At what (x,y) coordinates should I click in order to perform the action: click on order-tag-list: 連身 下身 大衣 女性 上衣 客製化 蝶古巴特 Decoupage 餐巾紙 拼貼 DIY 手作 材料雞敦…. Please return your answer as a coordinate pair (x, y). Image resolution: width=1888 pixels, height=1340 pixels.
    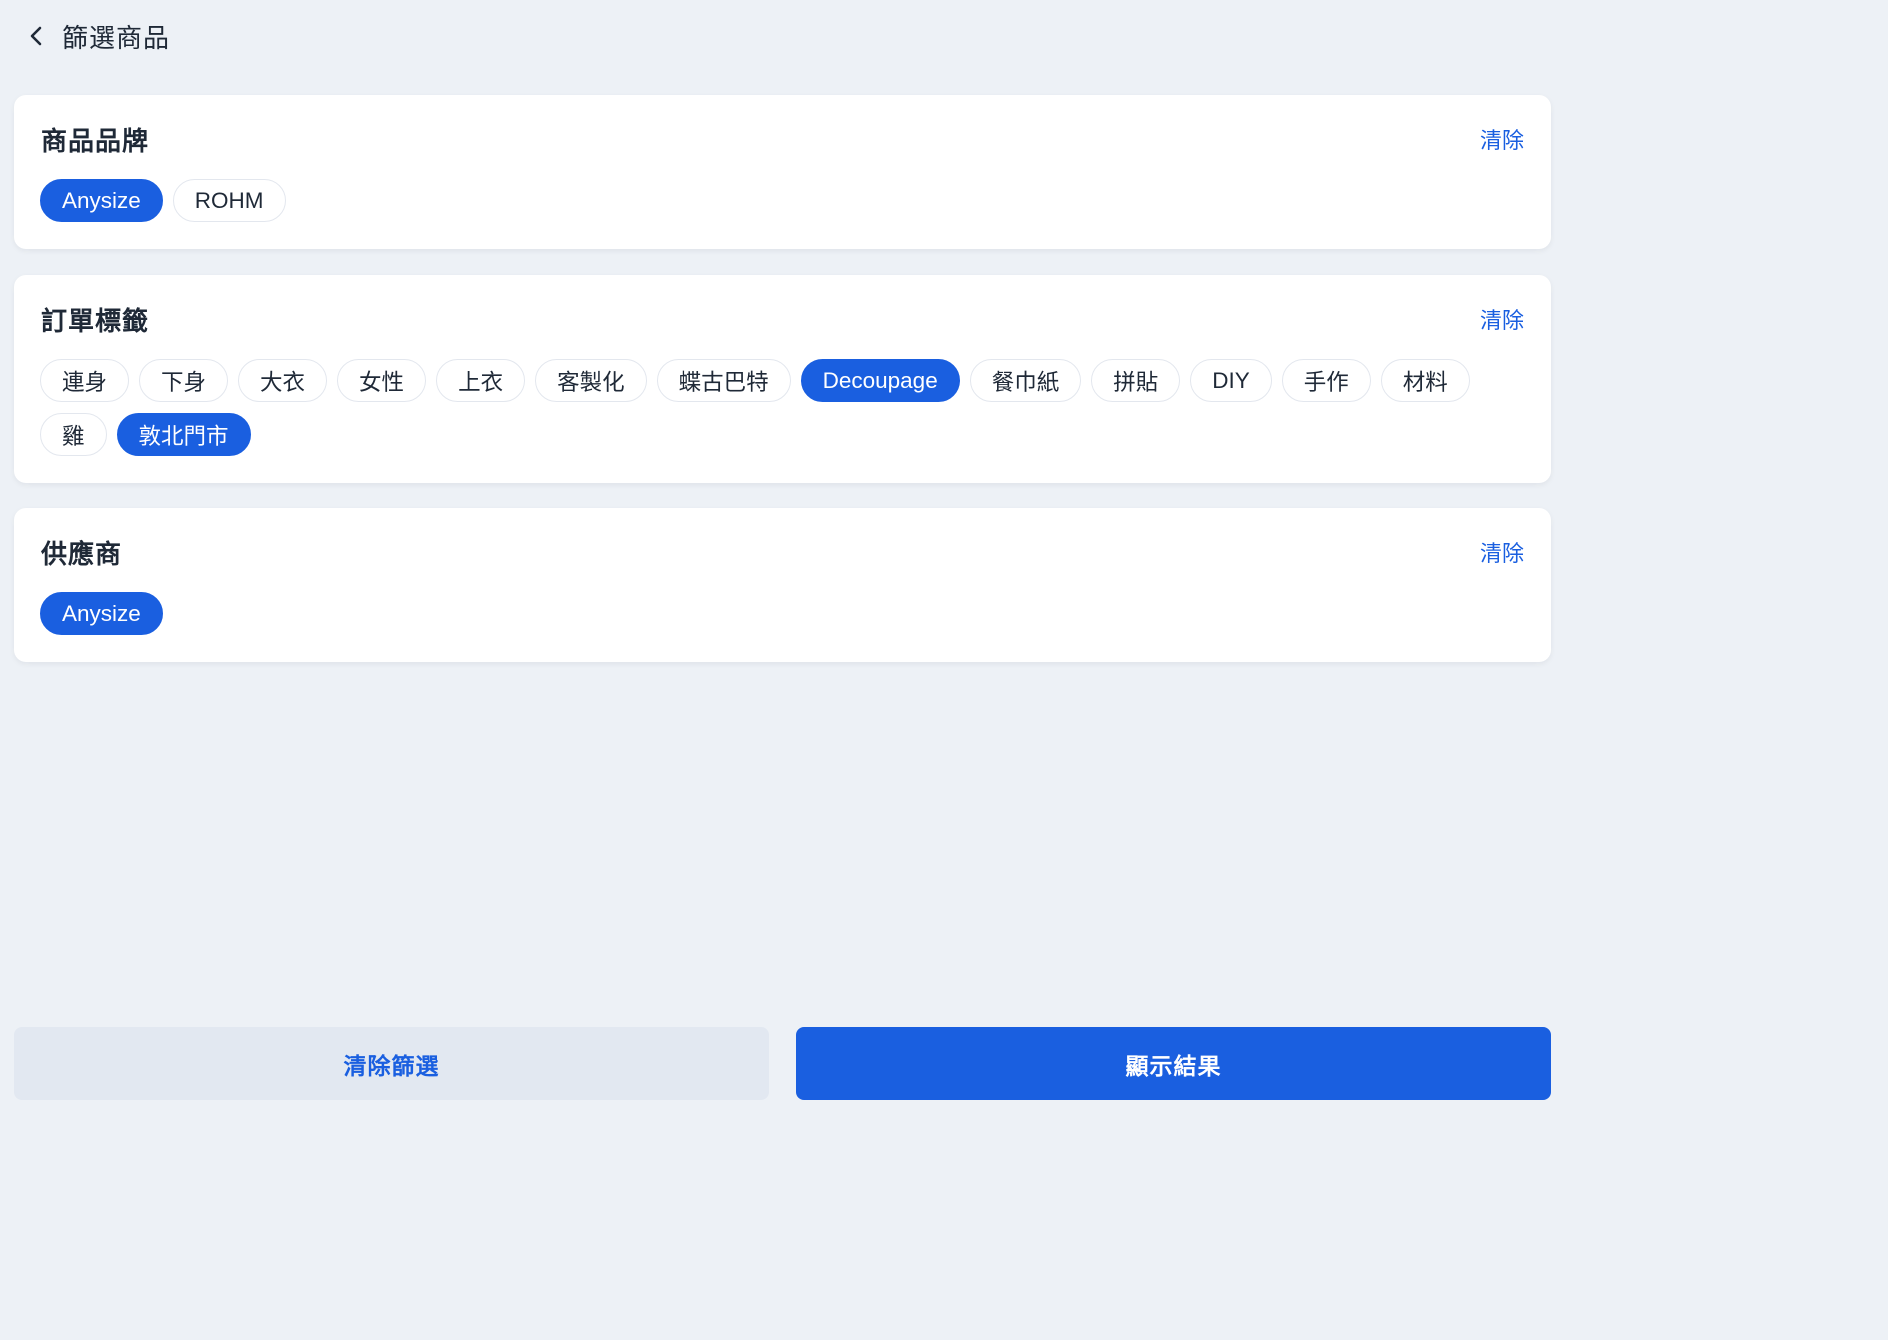
    Looking at the image, I should click on (782, 407).